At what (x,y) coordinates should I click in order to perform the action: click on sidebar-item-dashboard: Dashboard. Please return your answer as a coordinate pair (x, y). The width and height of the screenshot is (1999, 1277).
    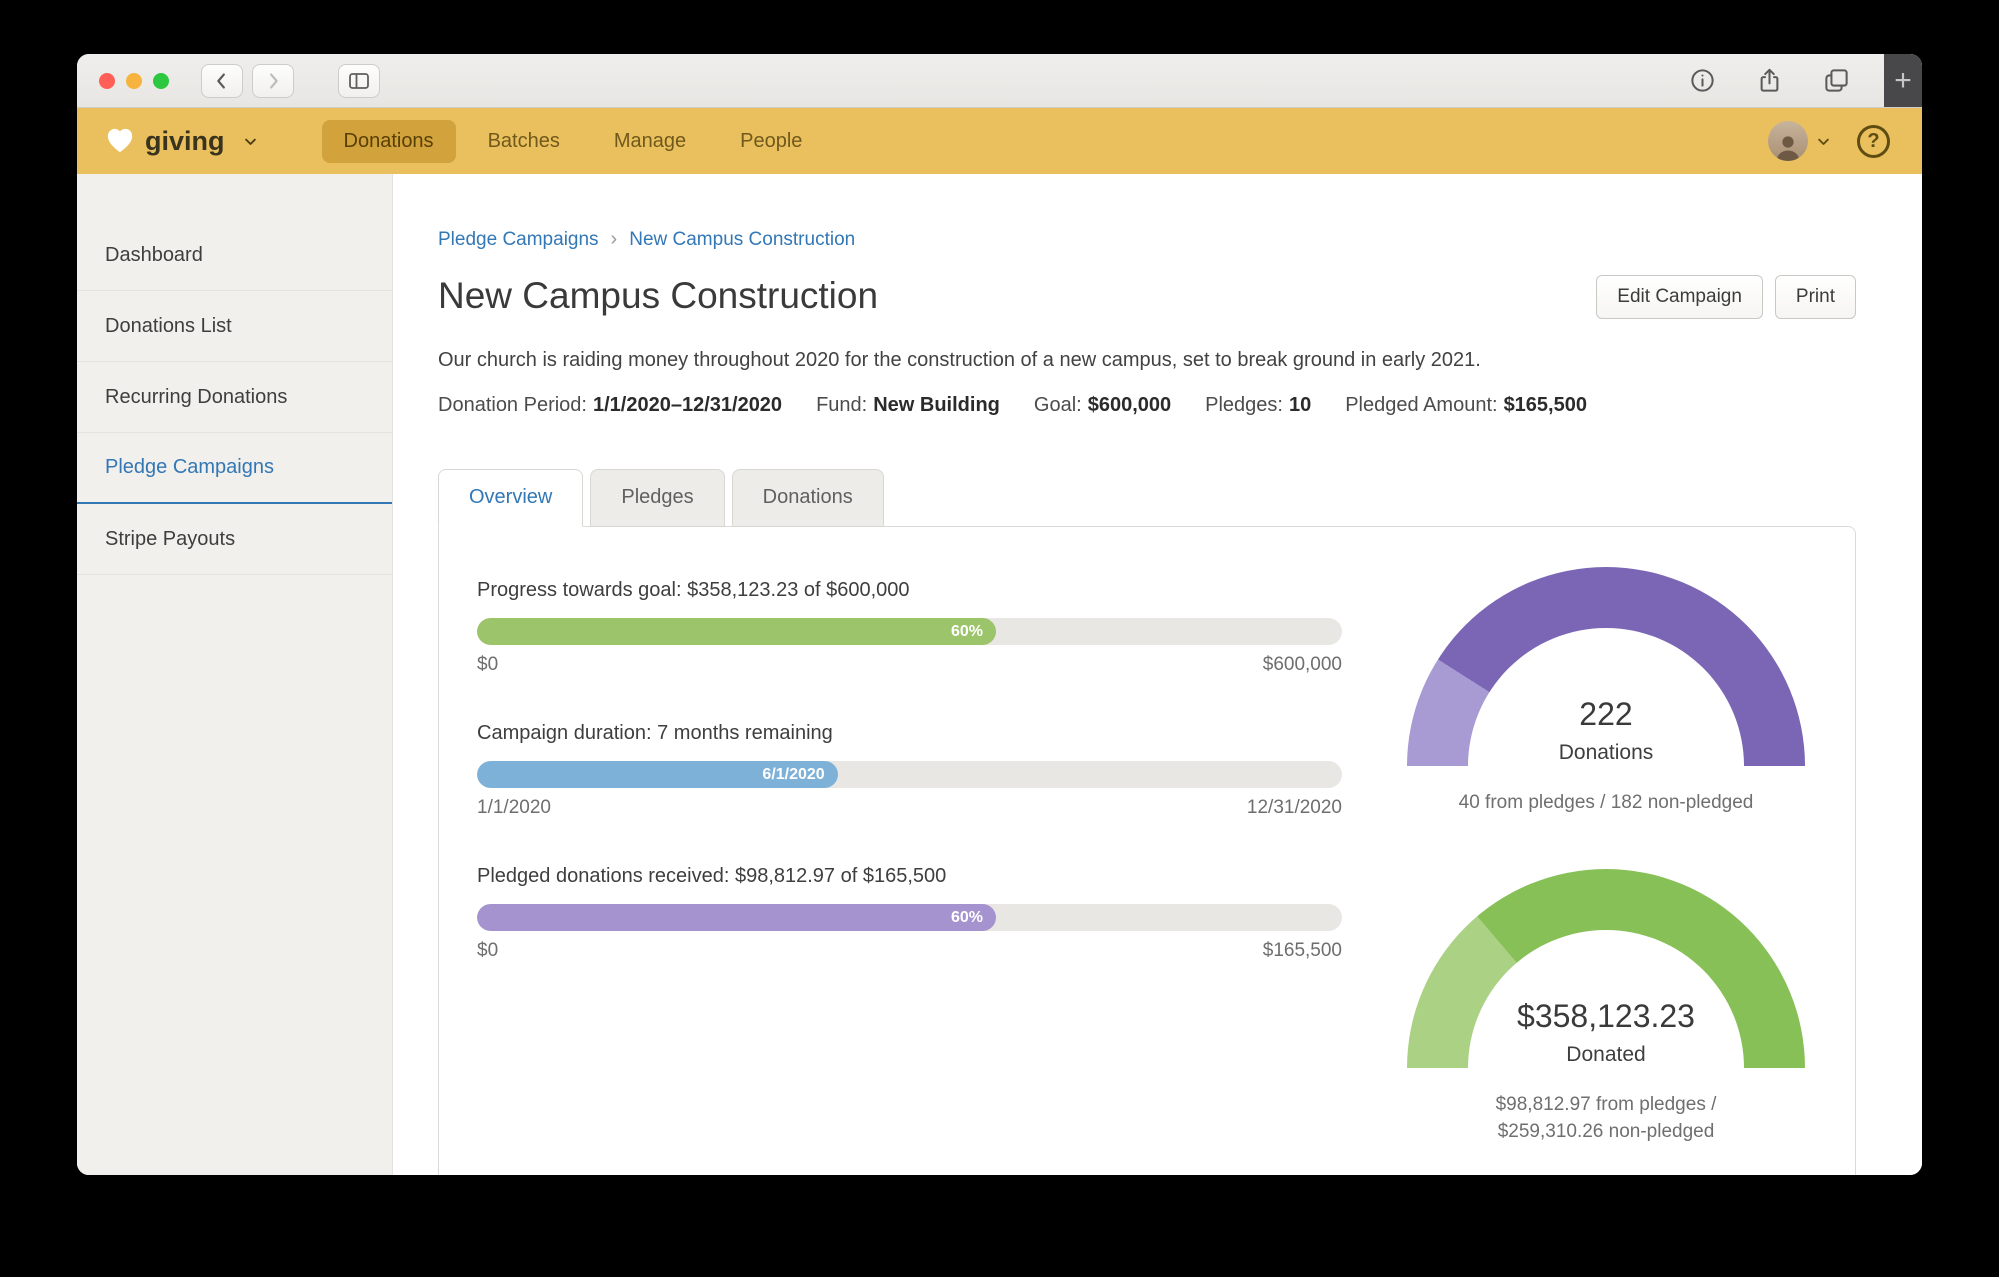
    Looking at the image, I should click on (234, 255).